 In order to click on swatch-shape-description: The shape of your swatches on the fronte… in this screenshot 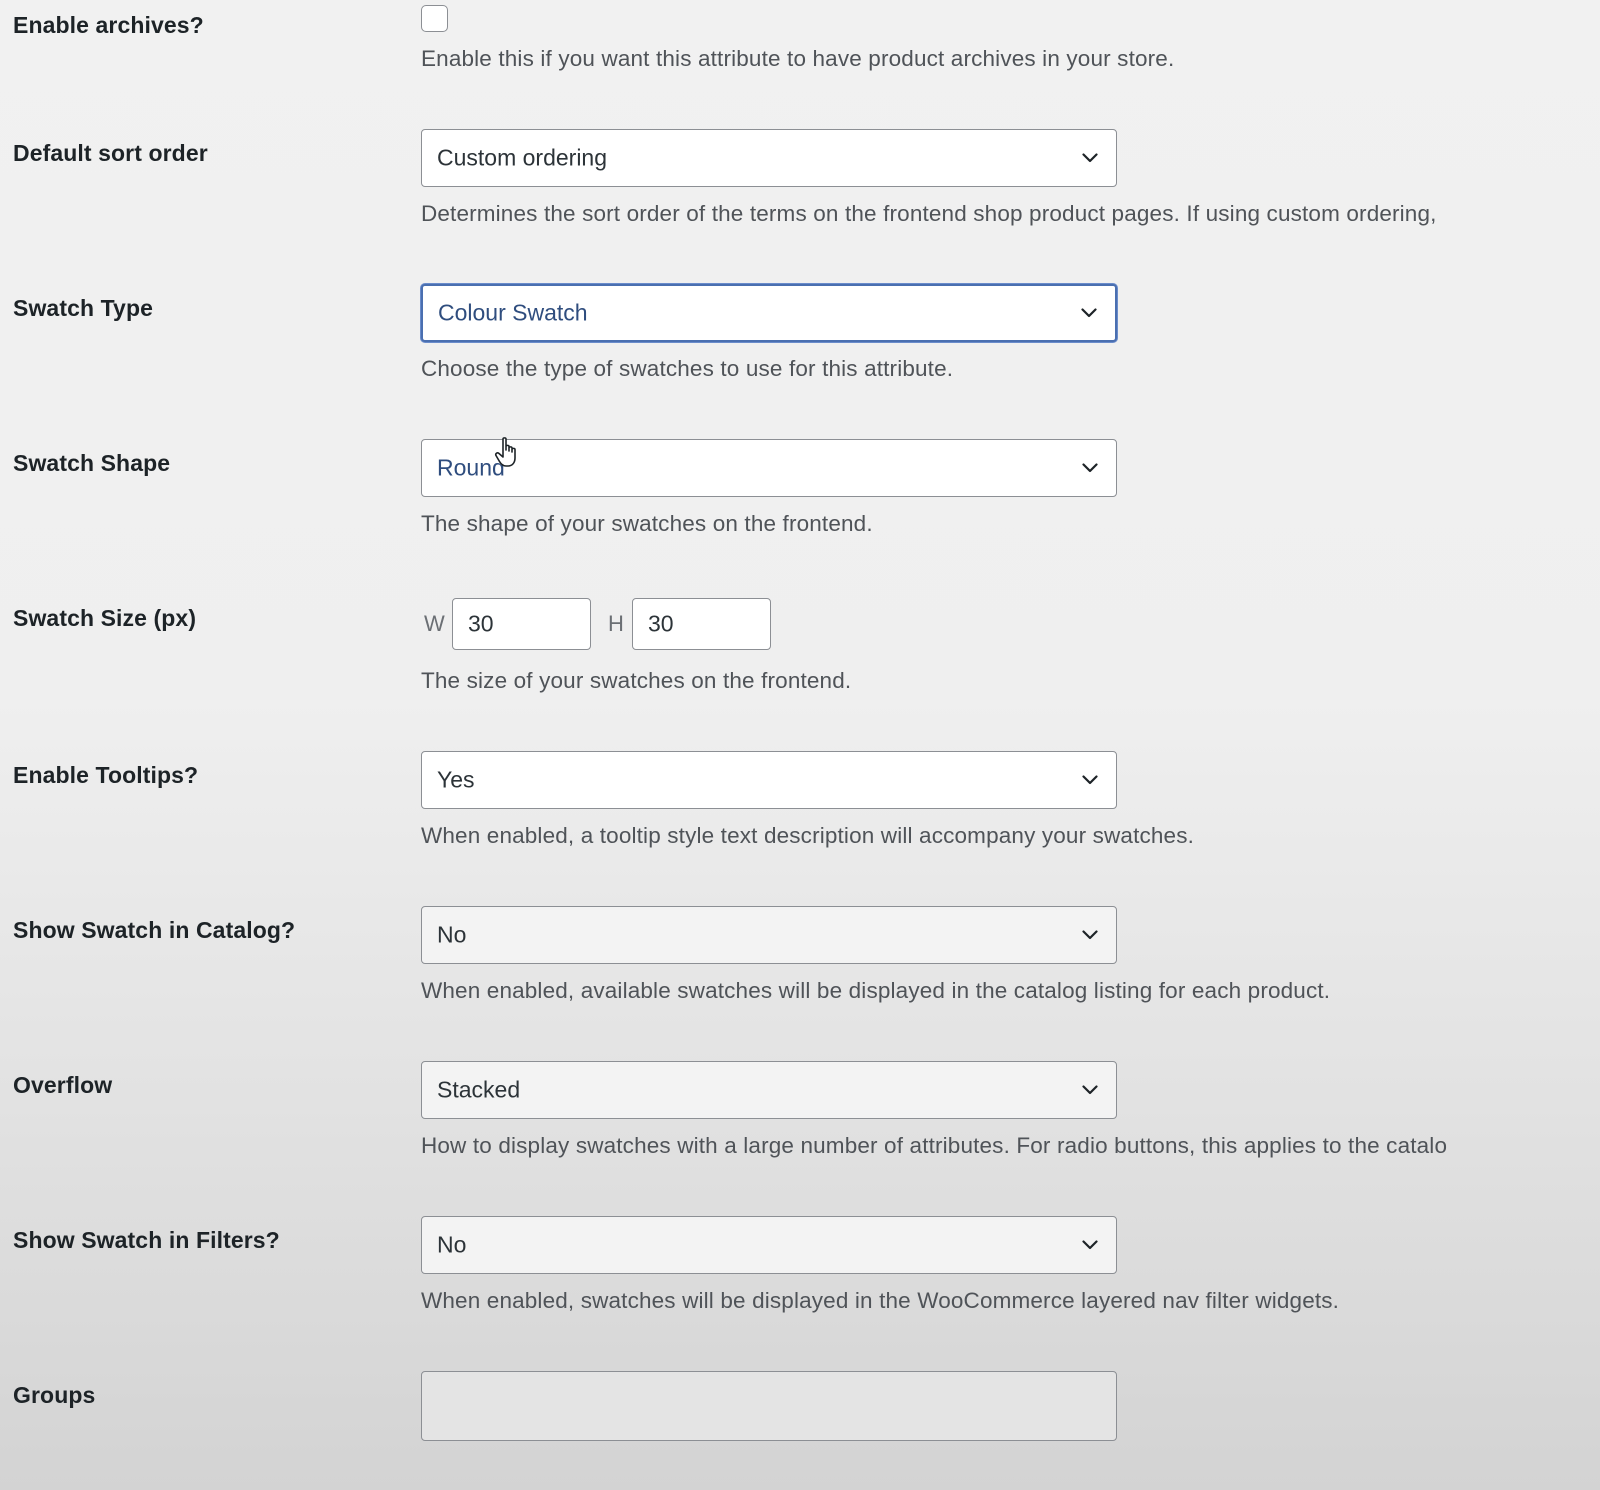, I will do `click(647, 523)`.